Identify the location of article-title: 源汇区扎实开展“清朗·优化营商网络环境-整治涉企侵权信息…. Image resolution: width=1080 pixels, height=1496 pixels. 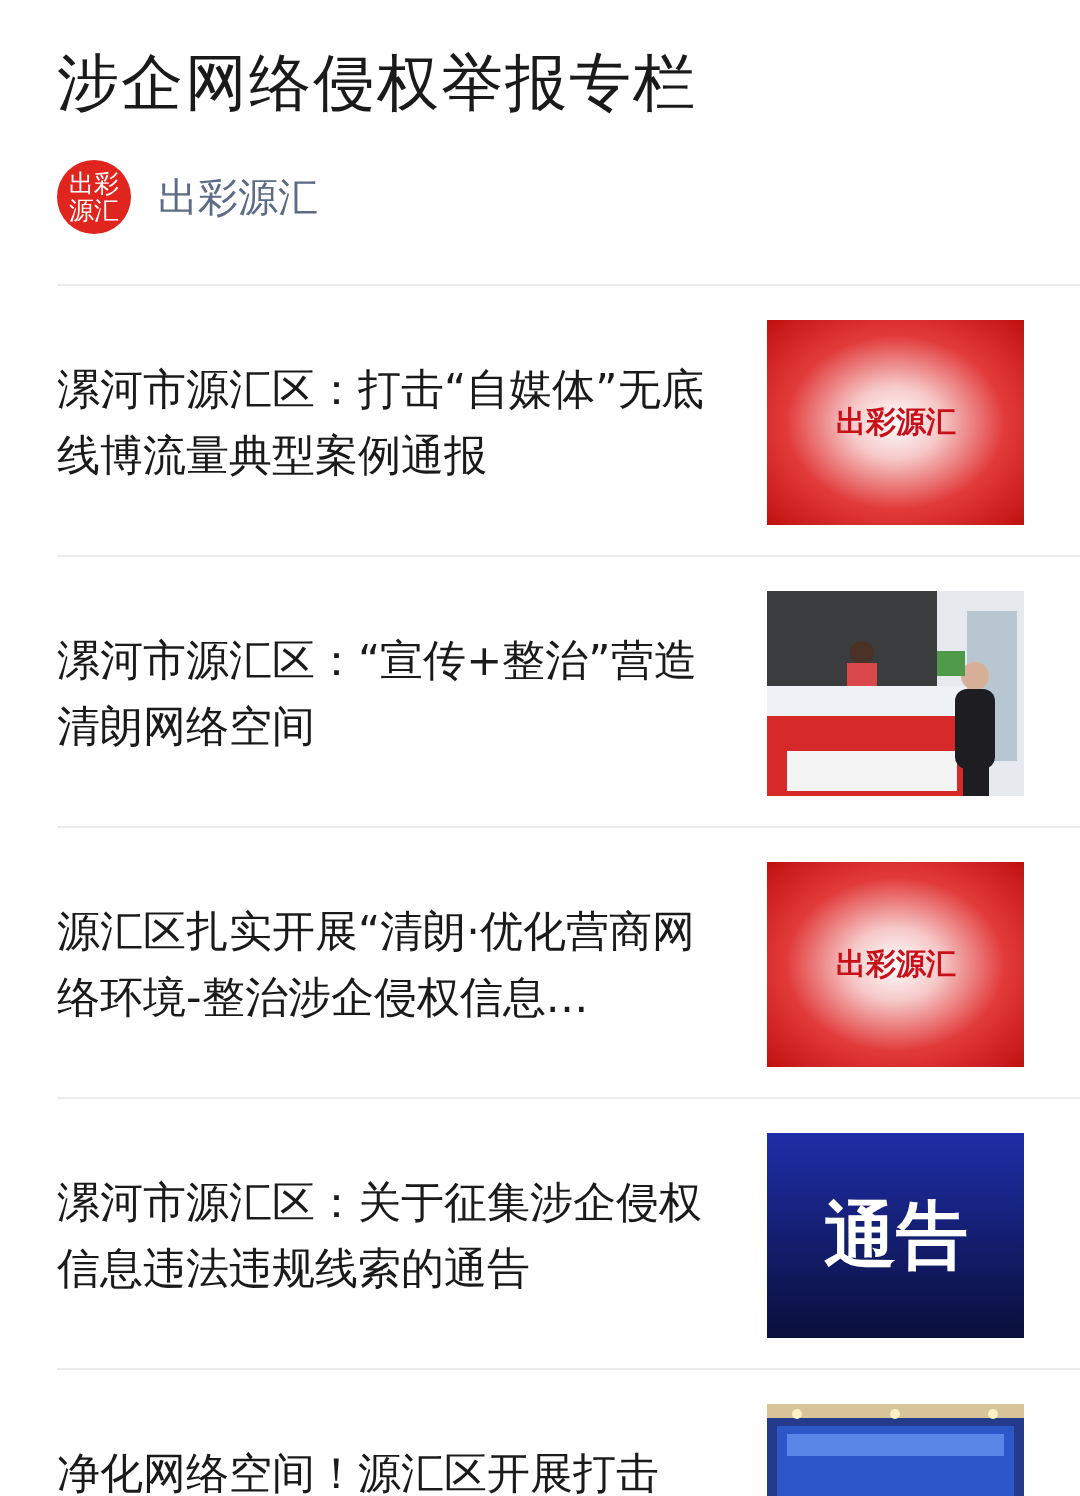
(376, 964).